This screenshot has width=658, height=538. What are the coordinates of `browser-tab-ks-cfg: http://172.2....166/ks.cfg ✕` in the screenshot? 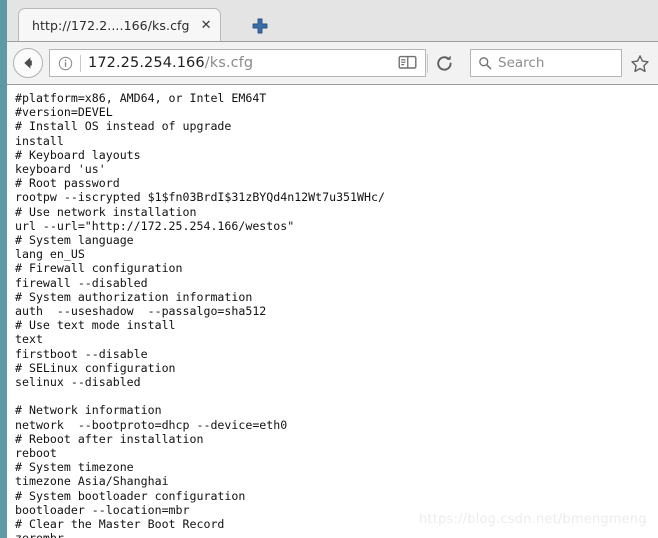 It's located at (120, 24).